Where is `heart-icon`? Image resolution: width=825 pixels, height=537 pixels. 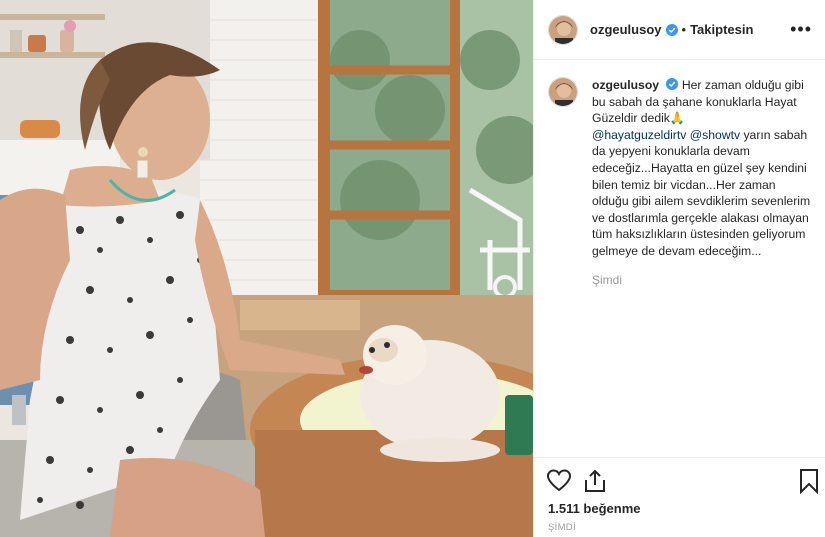
heart-icon is located at coordinates (559, 481).